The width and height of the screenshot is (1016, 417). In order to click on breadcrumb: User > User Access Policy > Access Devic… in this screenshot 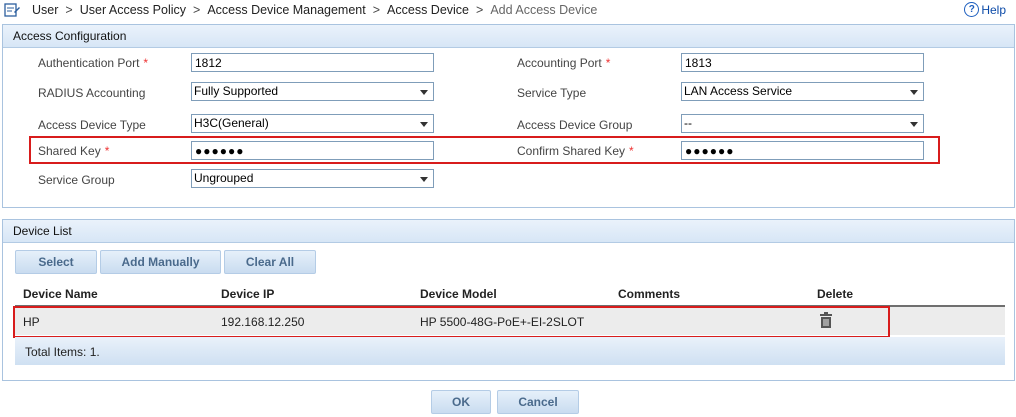, I will do `click(508, 10)`.